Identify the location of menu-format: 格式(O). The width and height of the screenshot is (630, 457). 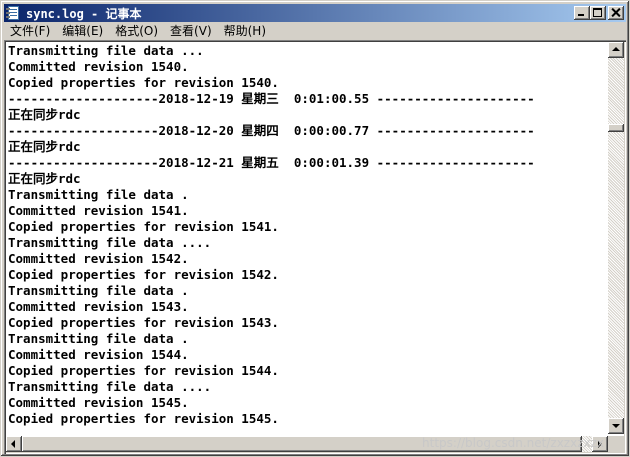
(136, 31).